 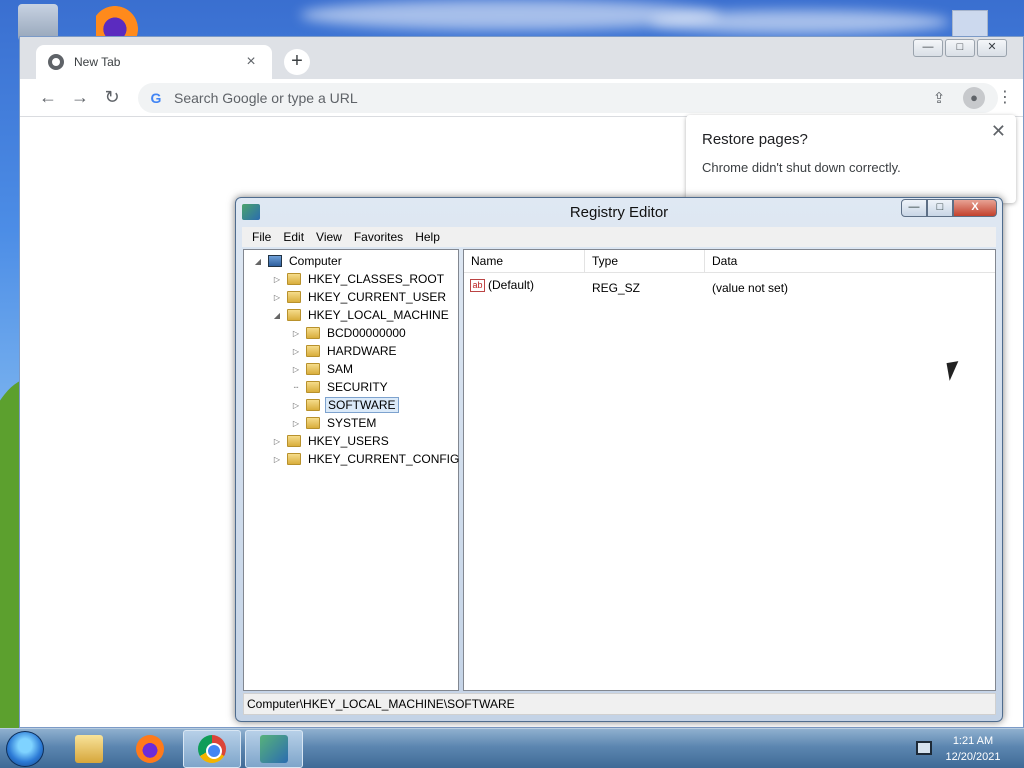 I want to click on column-header-data: Data, so click(x=851, y=261).